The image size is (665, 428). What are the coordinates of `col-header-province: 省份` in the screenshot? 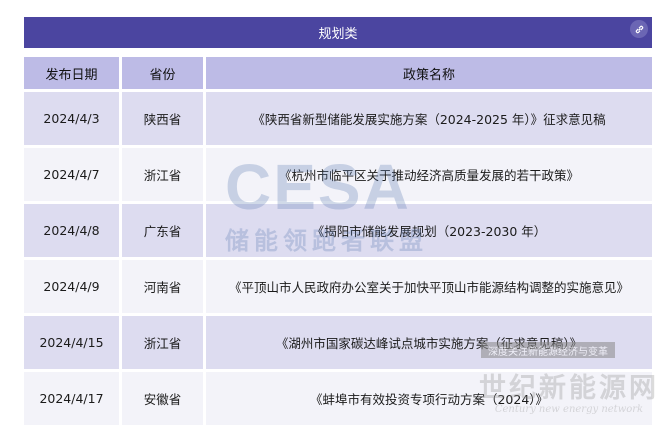 It's located at (164, 73).